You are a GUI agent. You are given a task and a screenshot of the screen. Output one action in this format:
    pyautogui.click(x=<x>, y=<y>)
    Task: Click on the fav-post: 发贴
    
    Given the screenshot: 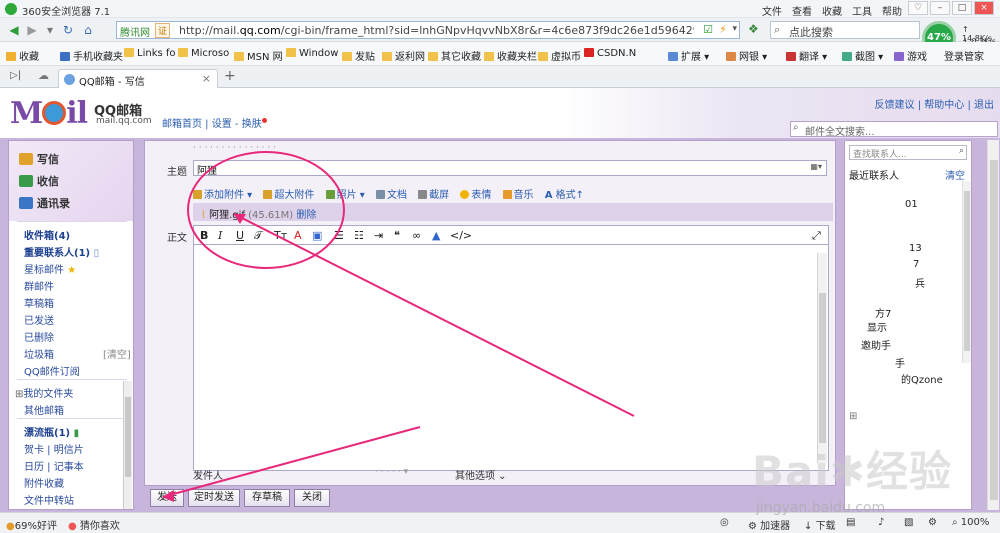 What is the action you would take?
    pyautogui.click(x=358, y=55)
    